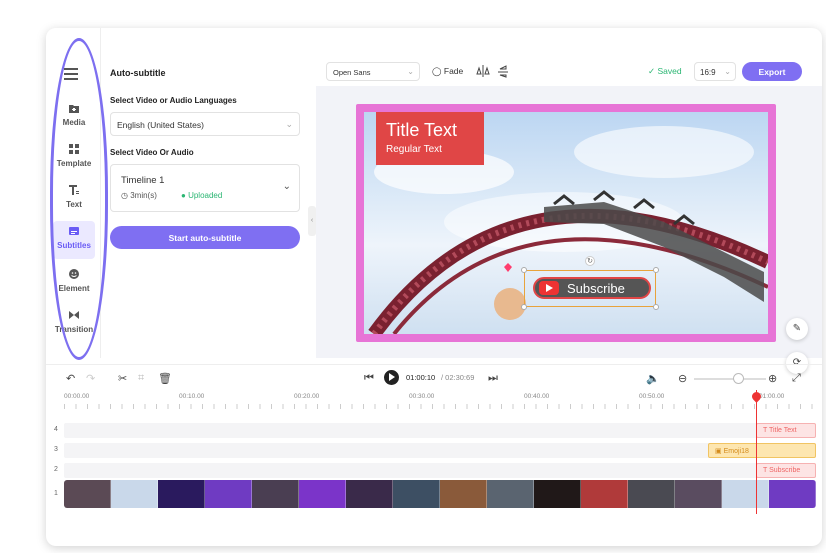  What do you see at coordinates (74, 231) in the screenshot?
I see `subtitles-icon` at bounding box center [74, 231].